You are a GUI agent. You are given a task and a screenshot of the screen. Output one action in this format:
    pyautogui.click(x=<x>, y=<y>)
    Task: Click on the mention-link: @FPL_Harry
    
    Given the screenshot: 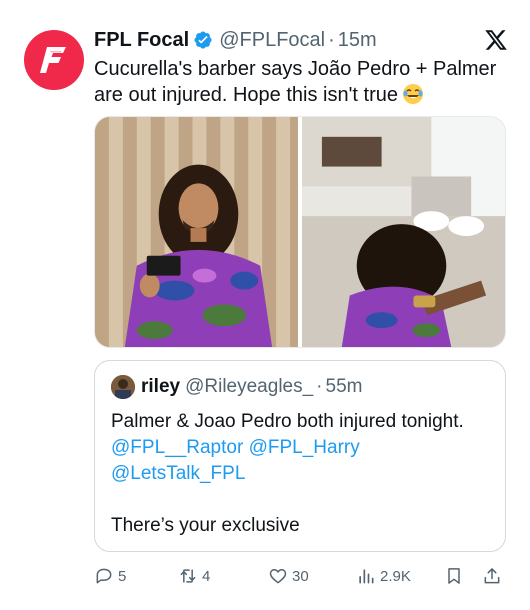 What is the action you would take?
    pyautogui.click(x=304, y=447)
    